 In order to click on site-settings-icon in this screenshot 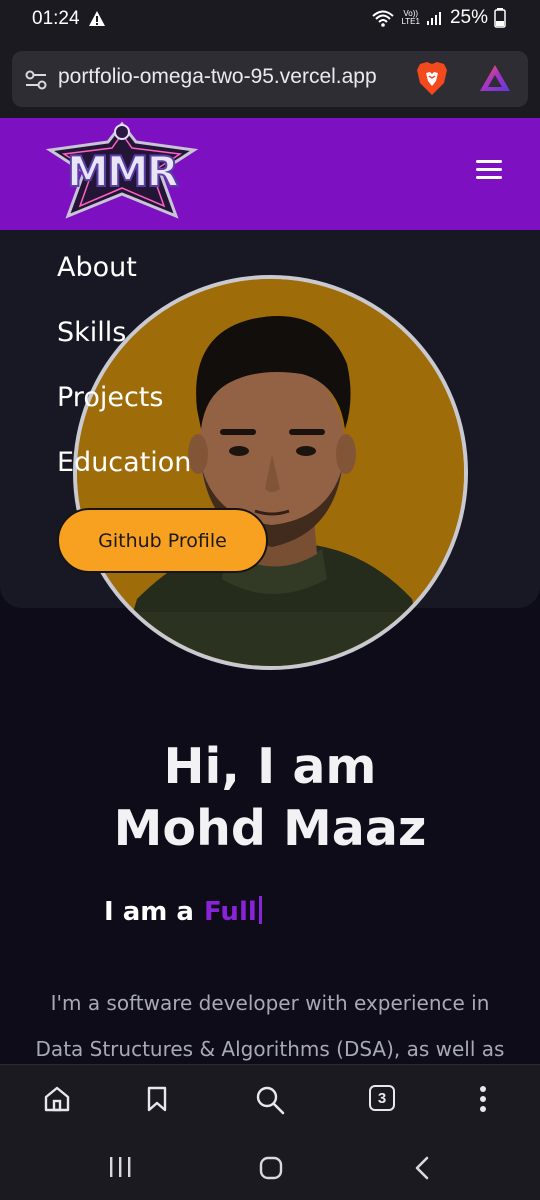, I will do `click(36, 80)`.